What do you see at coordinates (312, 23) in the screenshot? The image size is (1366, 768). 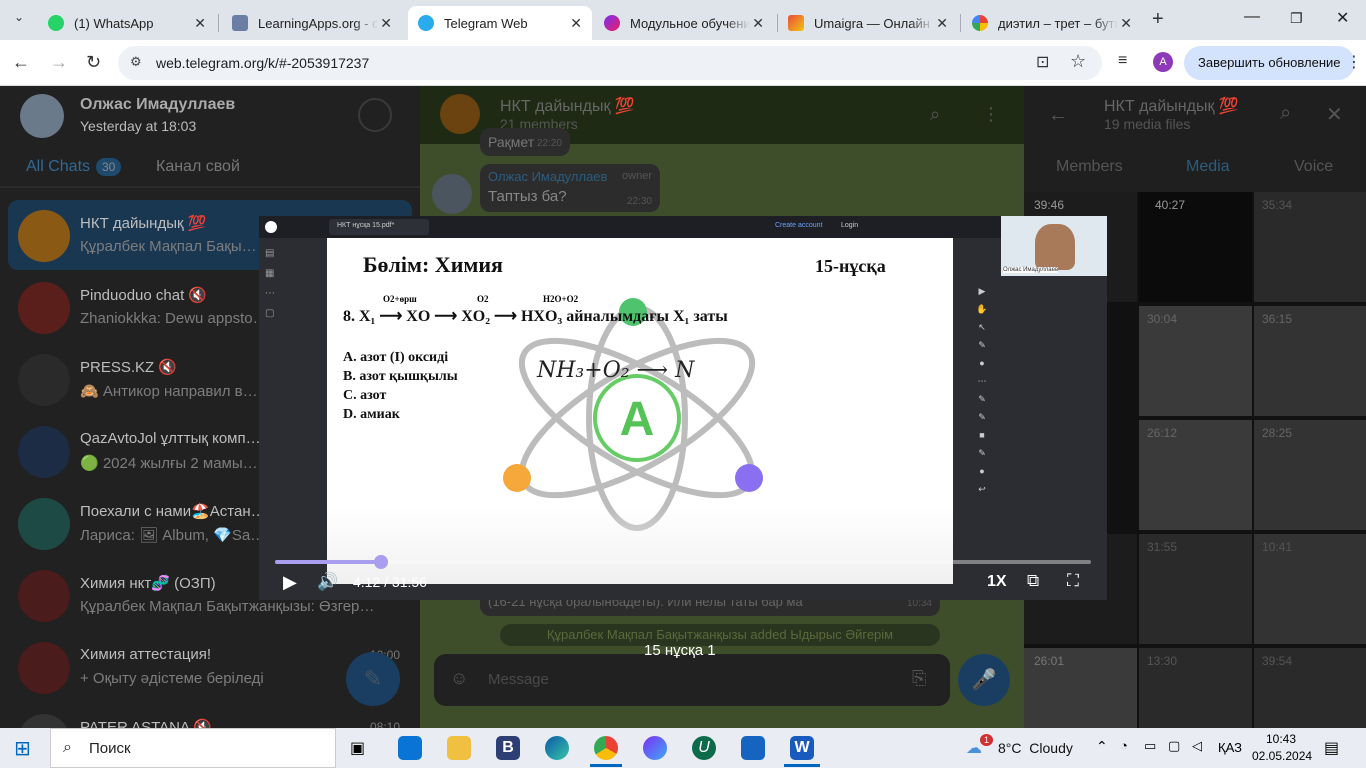 I see `tab-learningapps: LearningApps.org - с ✕` at bounding box center [312, 23].